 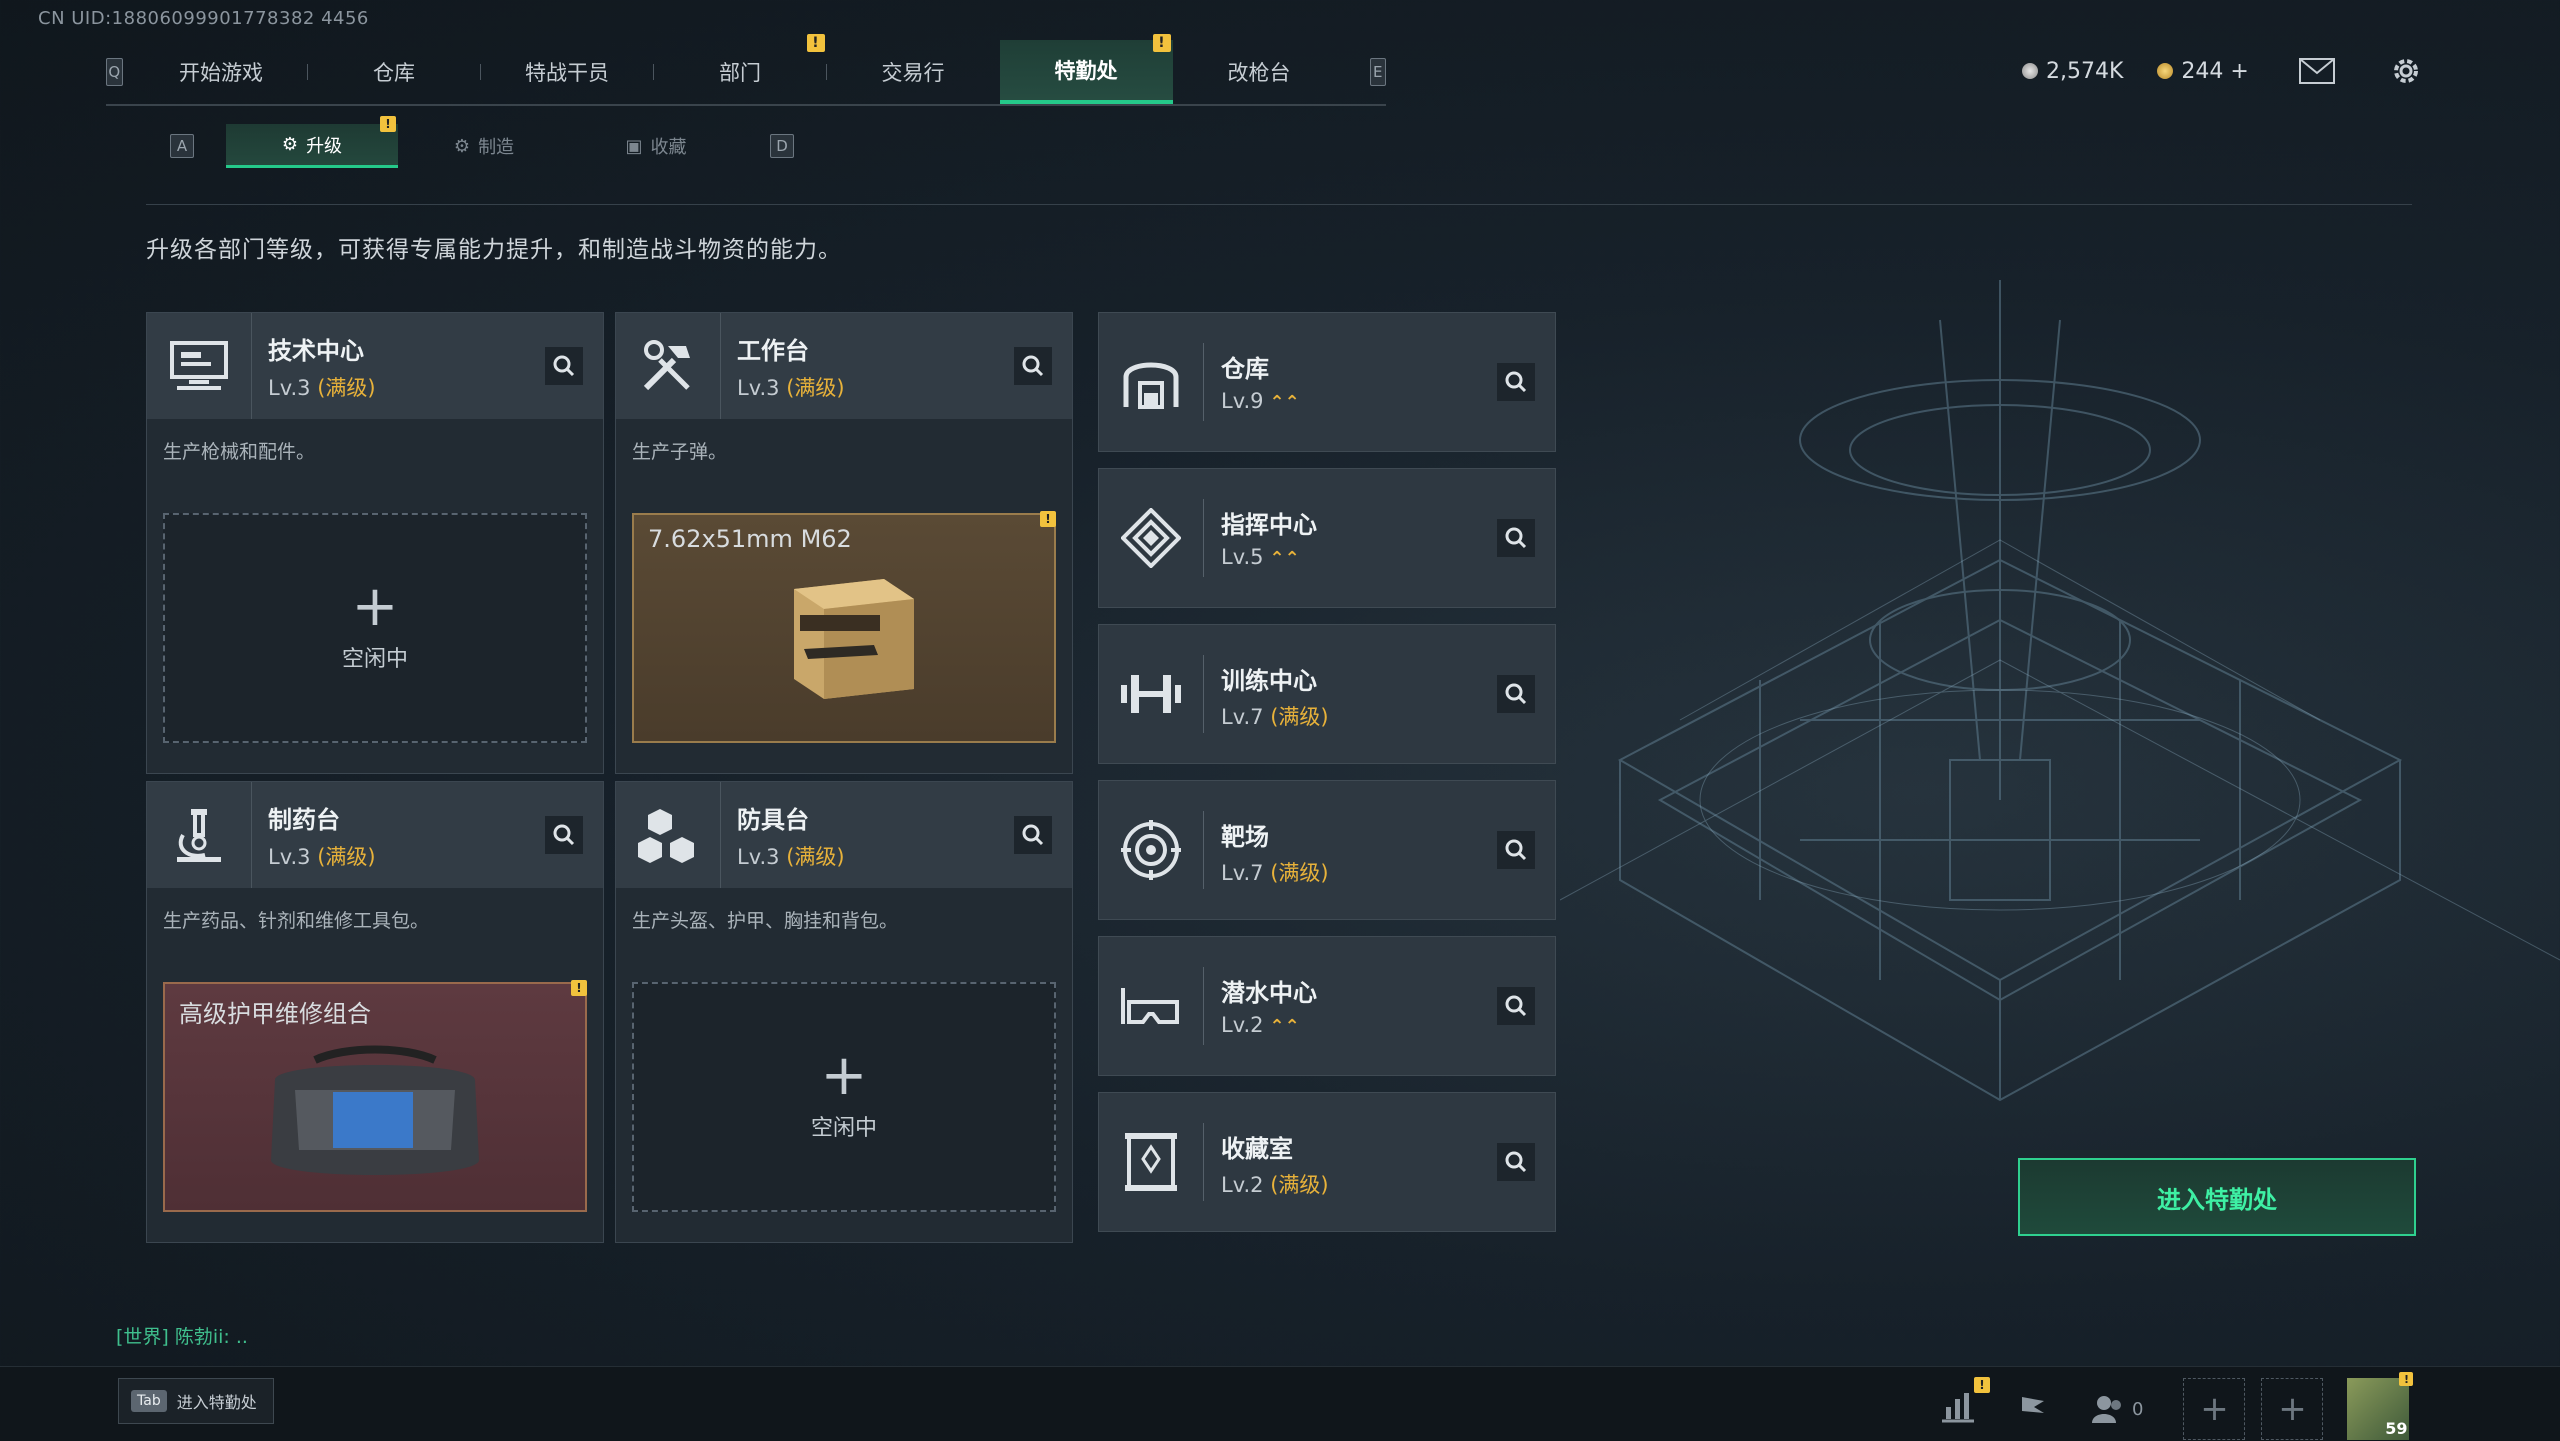 What do you see at coordinates (494, 250) in the screenshot?
I see `page-description: 升级各部门等级，可获得专属能力提升，和制造战斗物资的能力。` at bounding box center [494, 250].